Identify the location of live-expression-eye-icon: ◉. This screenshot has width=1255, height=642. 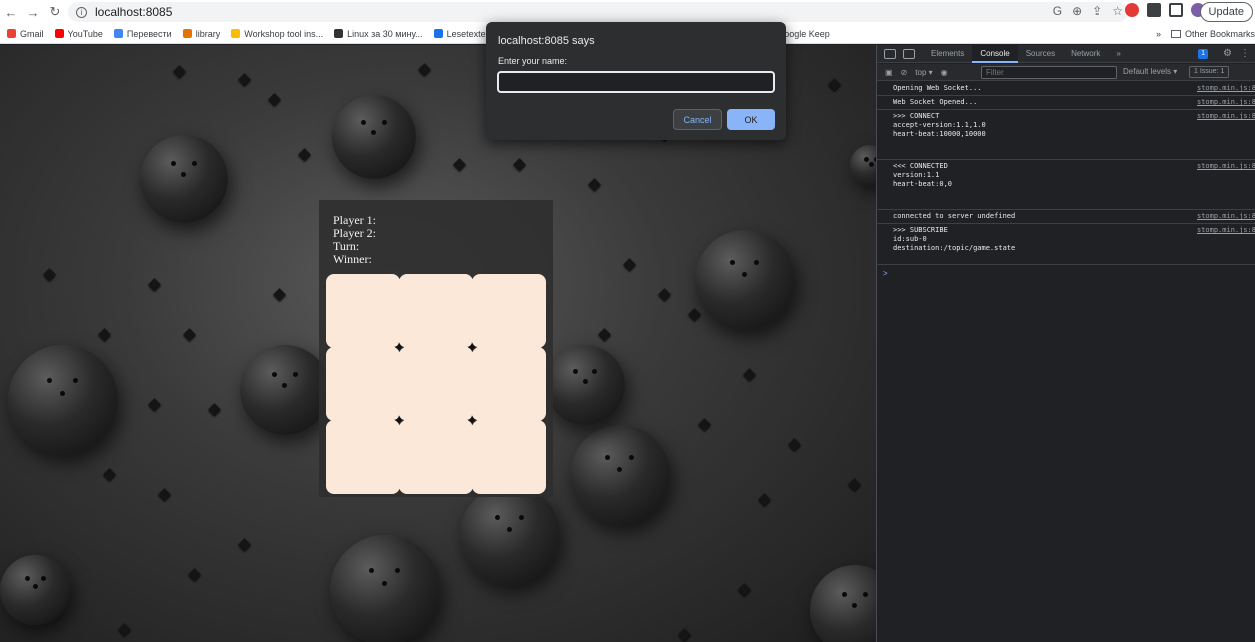
(944, 72).